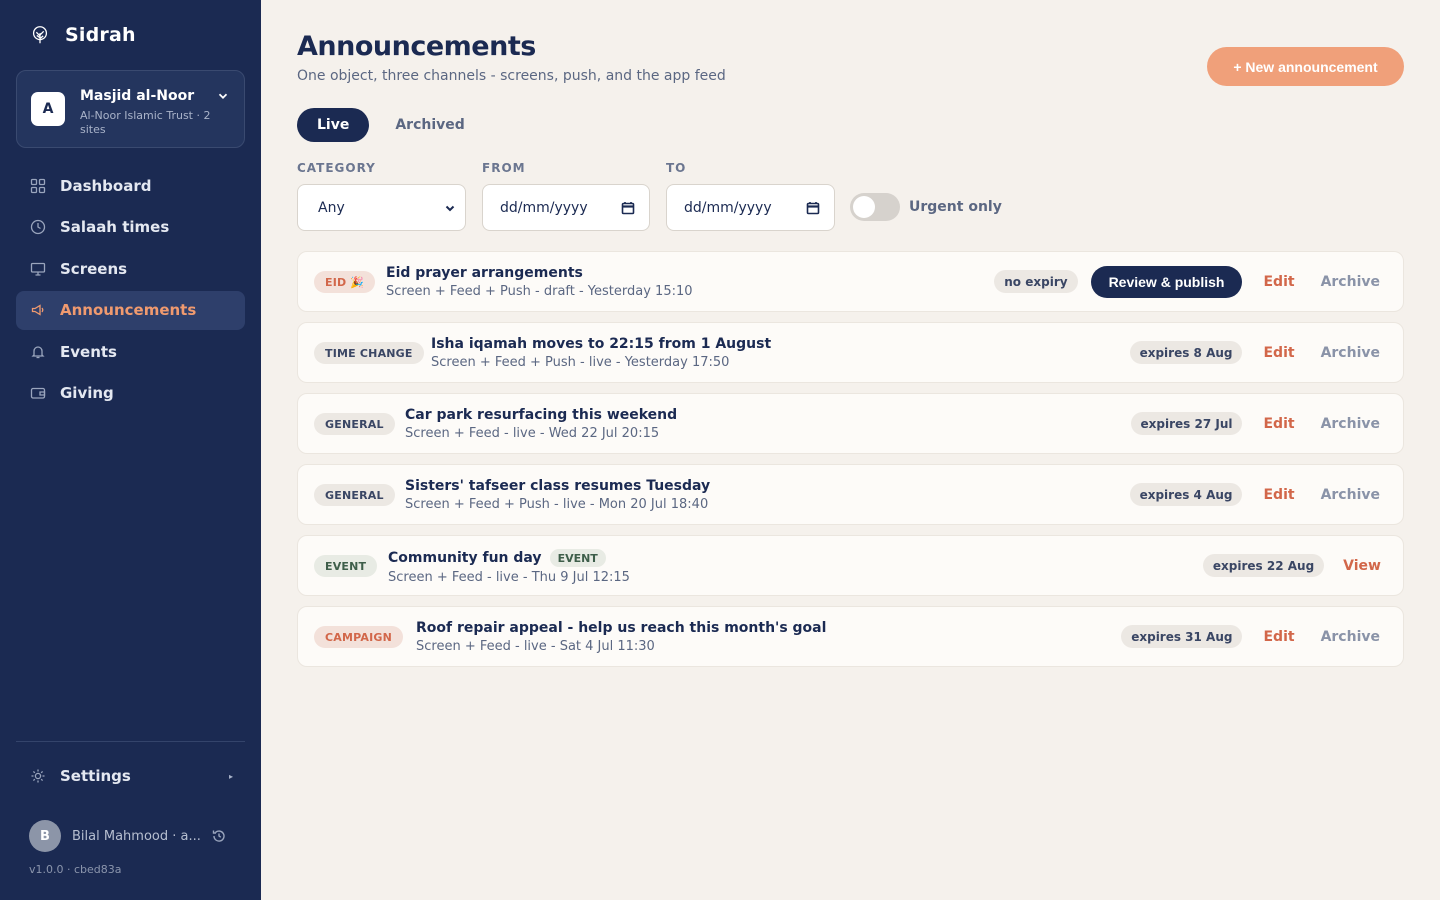 Image resolution: width=1440 pixels, height=900 pixels. I want to click on clock-icon, so click(38, 227).